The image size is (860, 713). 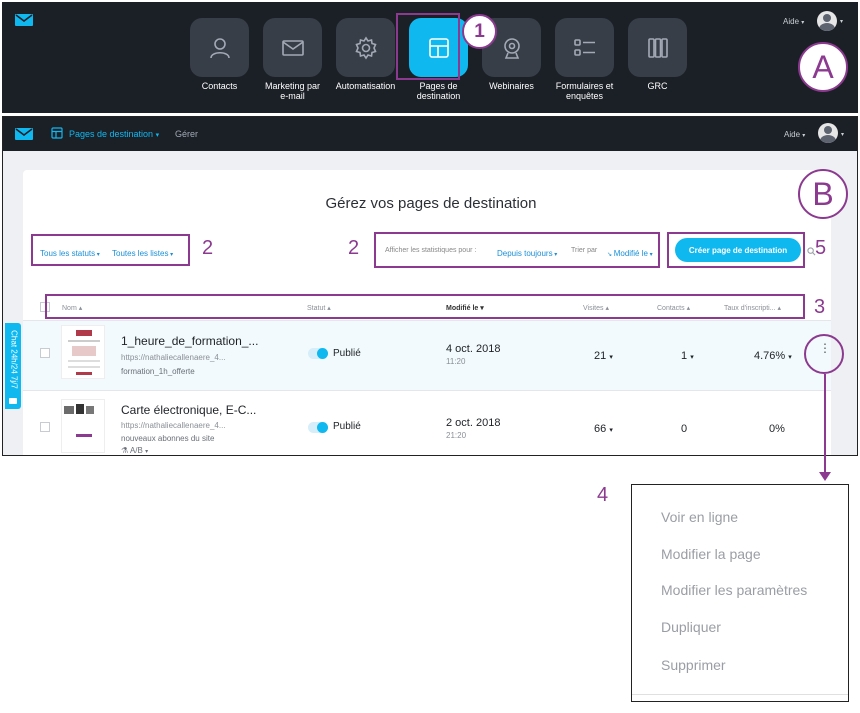 I want to click on contacts-count: 0, so click(x=684, y=429).